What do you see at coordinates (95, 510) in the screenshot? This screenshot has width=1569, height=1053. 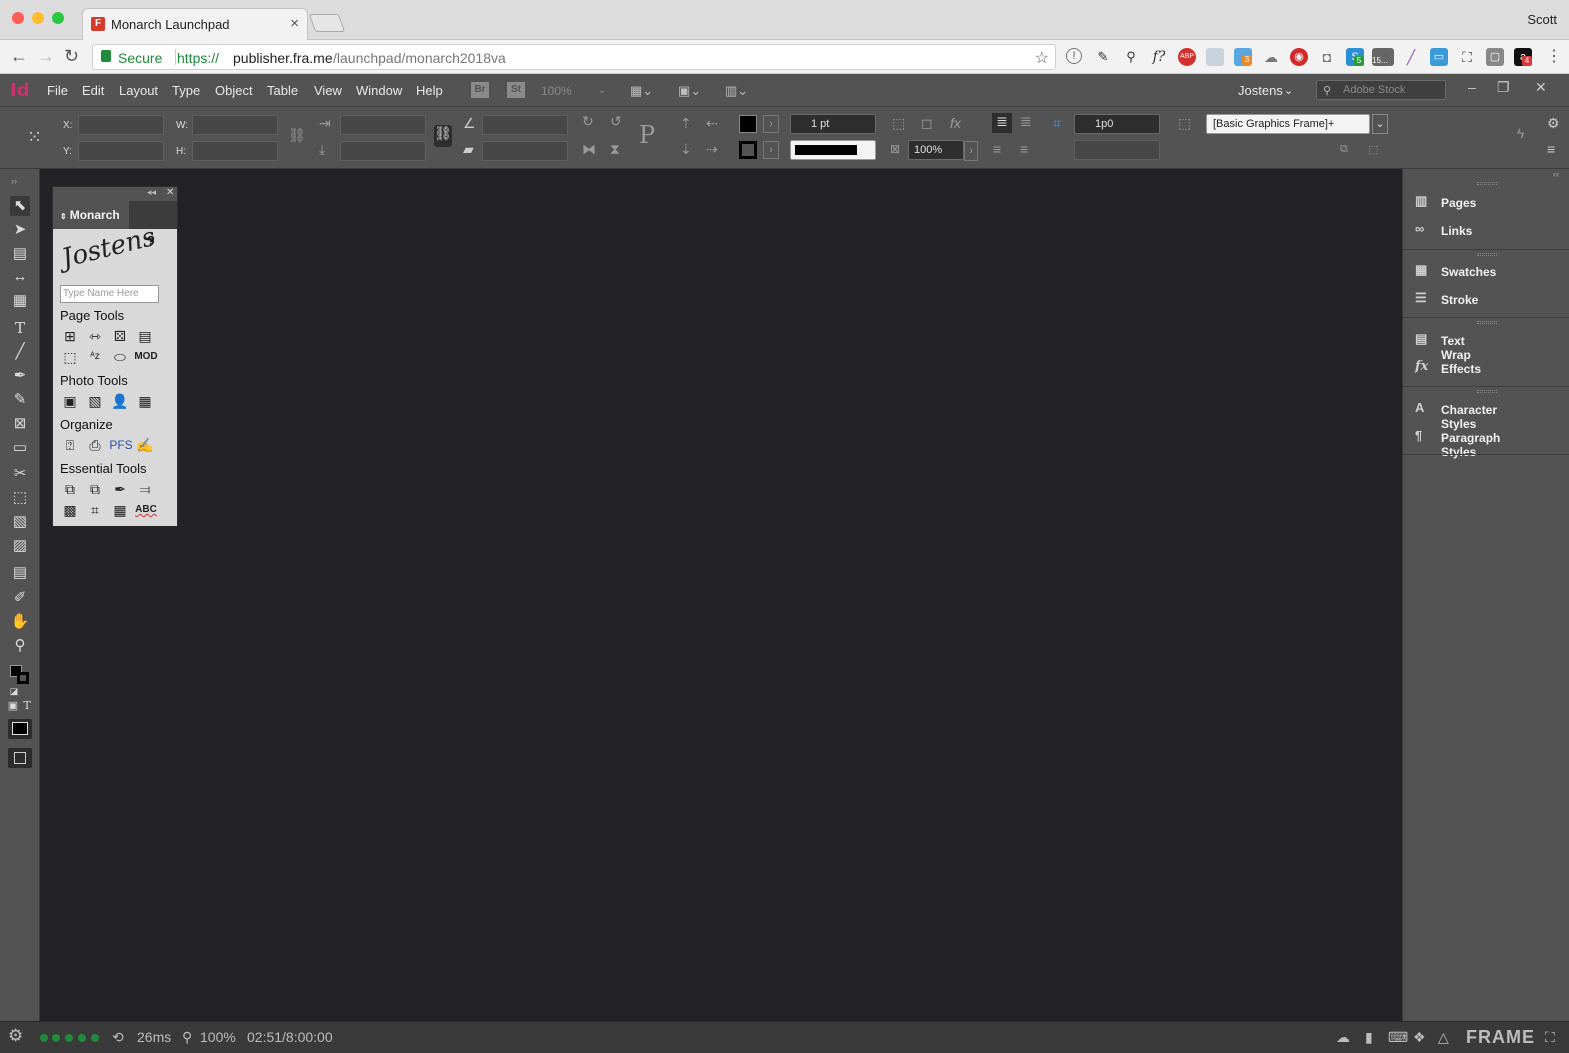 I see `crop-frame-icon: ⌗` at bounding box center [95, 510].